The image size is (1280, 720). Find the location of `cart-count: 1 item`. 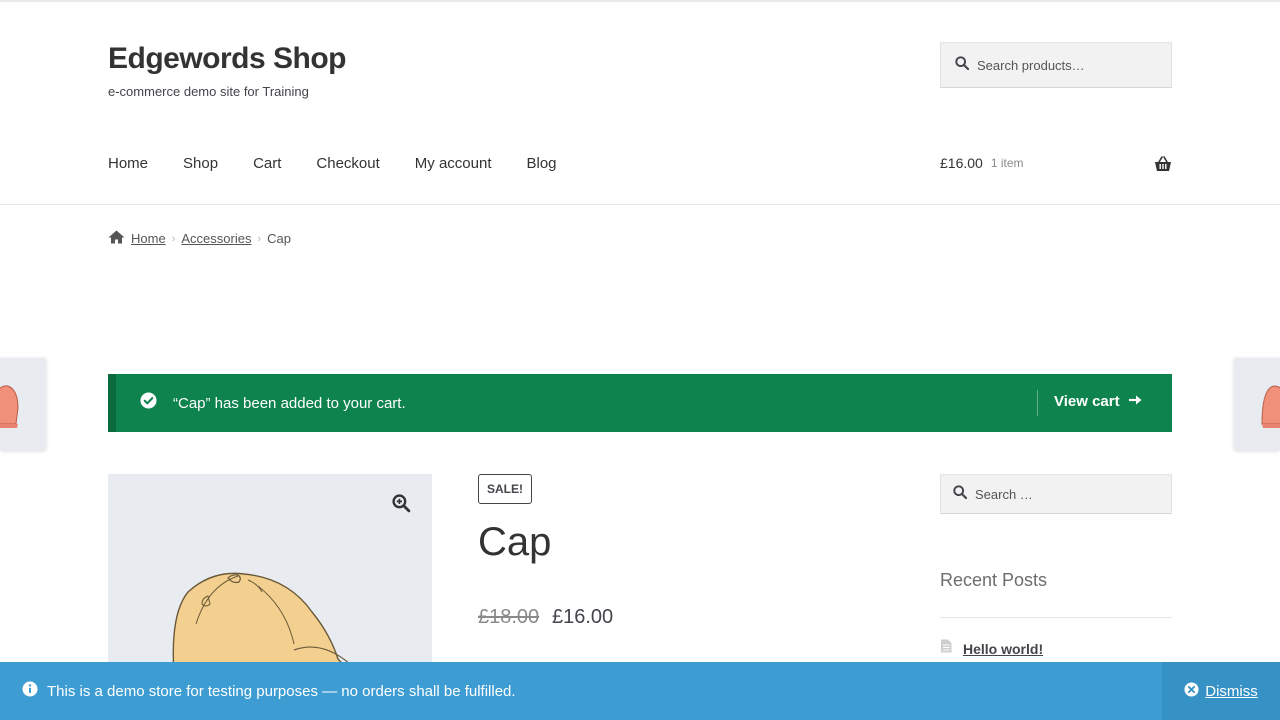

cart-count: 1 item is located at coordinates (1007, 163).